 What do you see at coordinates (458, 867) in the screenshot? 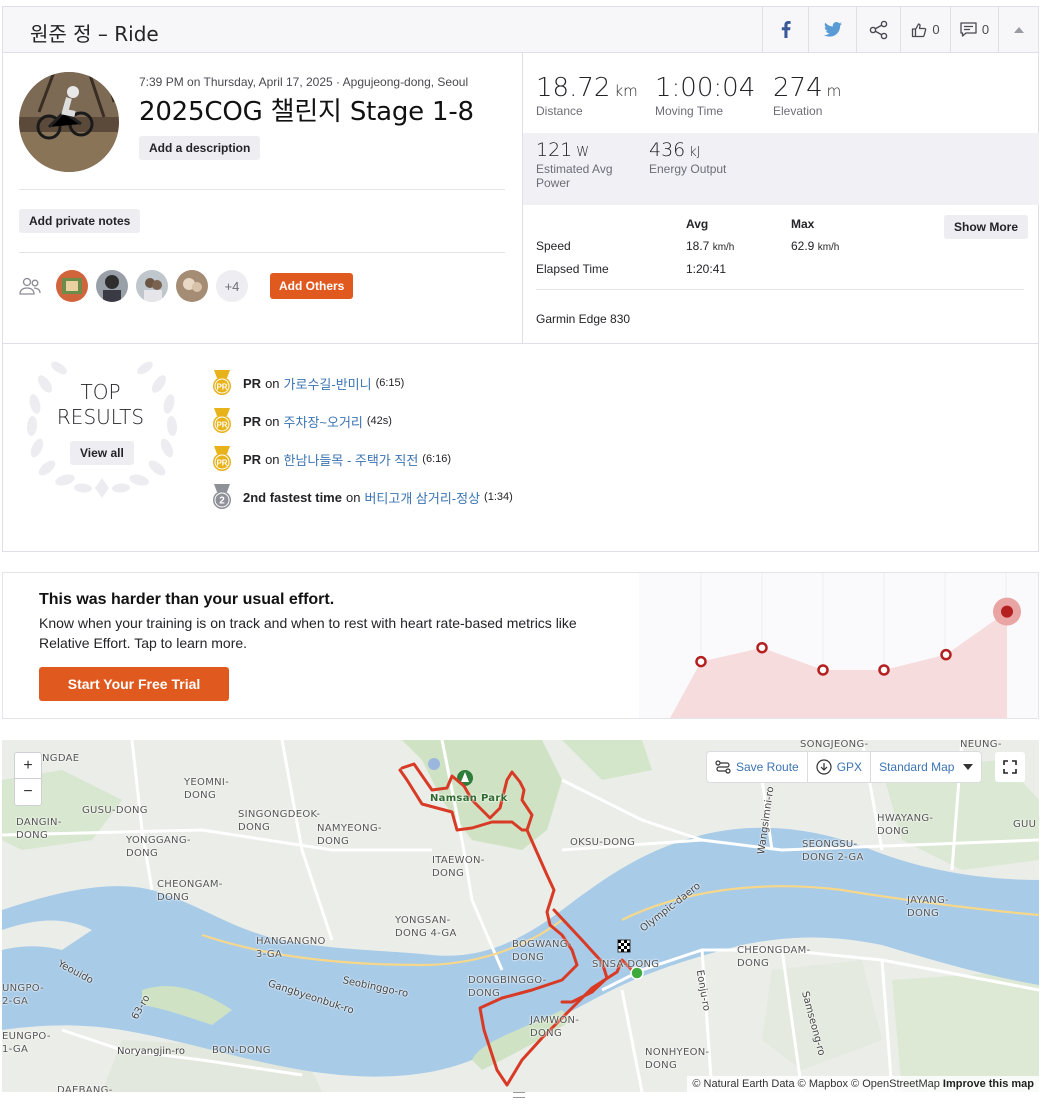
I see `map-label: ITAEWON- DONG` at bounding box center [458, 867].